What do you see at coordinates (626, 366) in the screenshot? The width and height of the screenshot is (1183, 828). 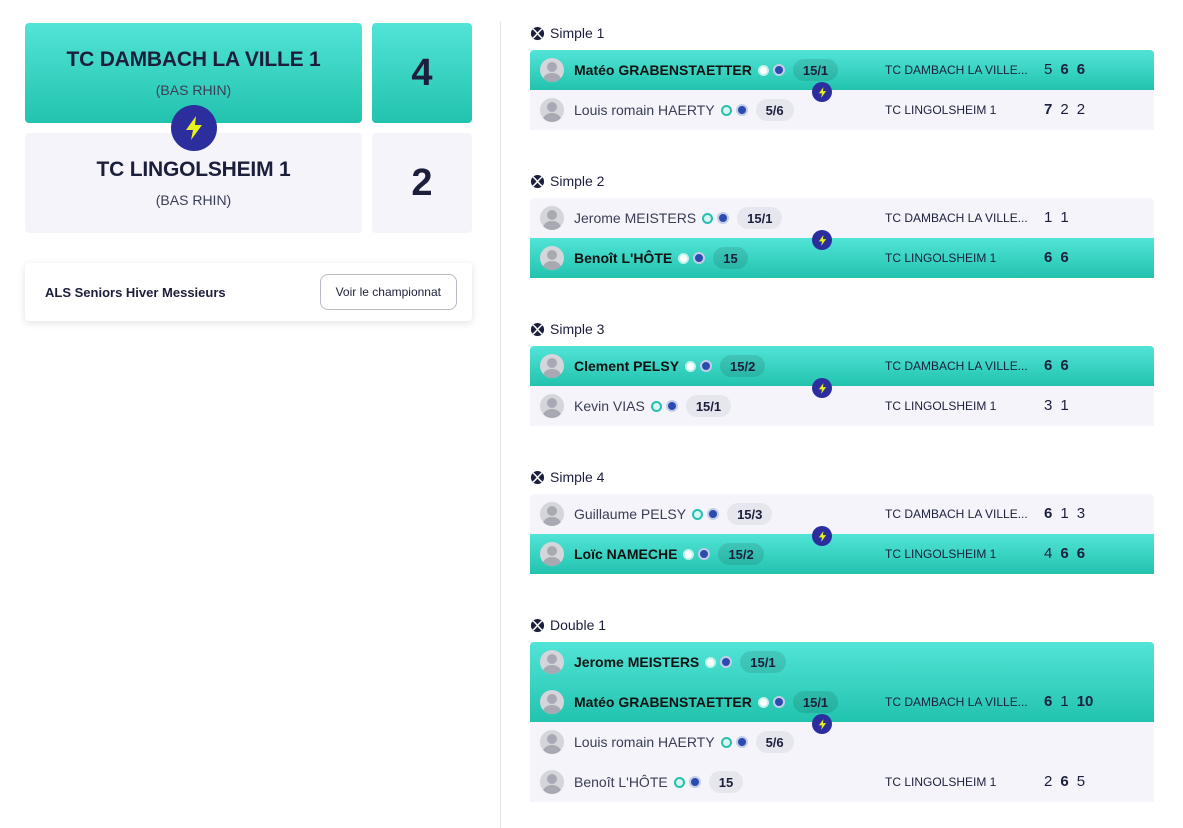 I see `player-name: Clement PELSY` at bounding box center [626, 366].